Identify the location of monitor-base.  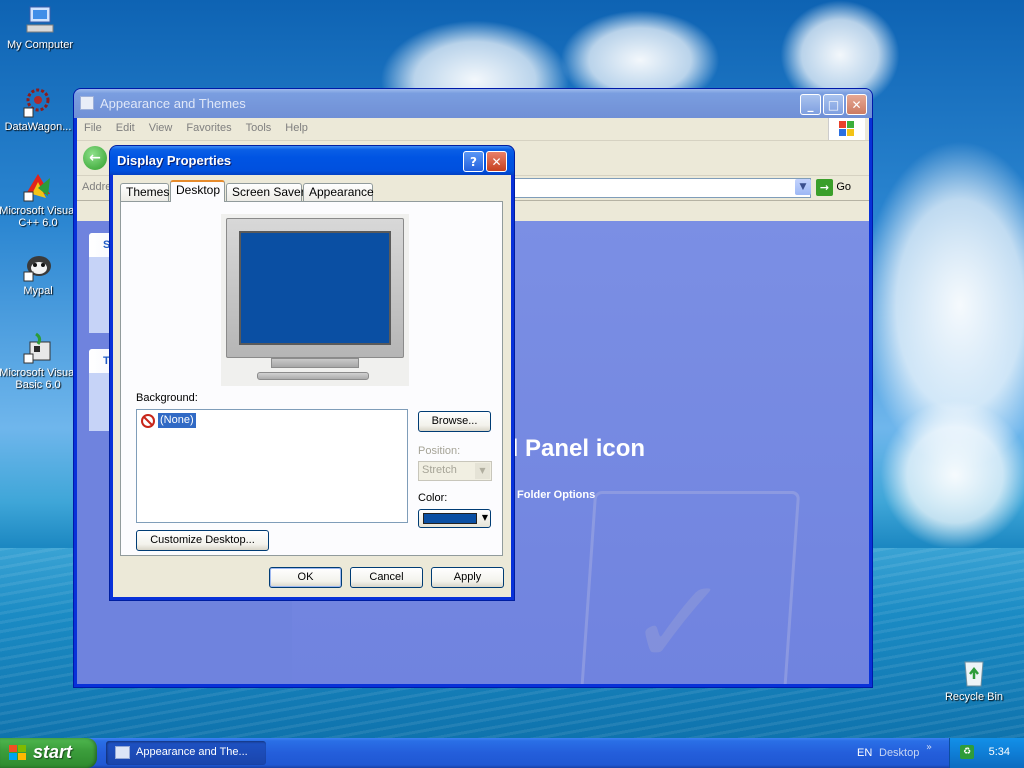
(313, 376).